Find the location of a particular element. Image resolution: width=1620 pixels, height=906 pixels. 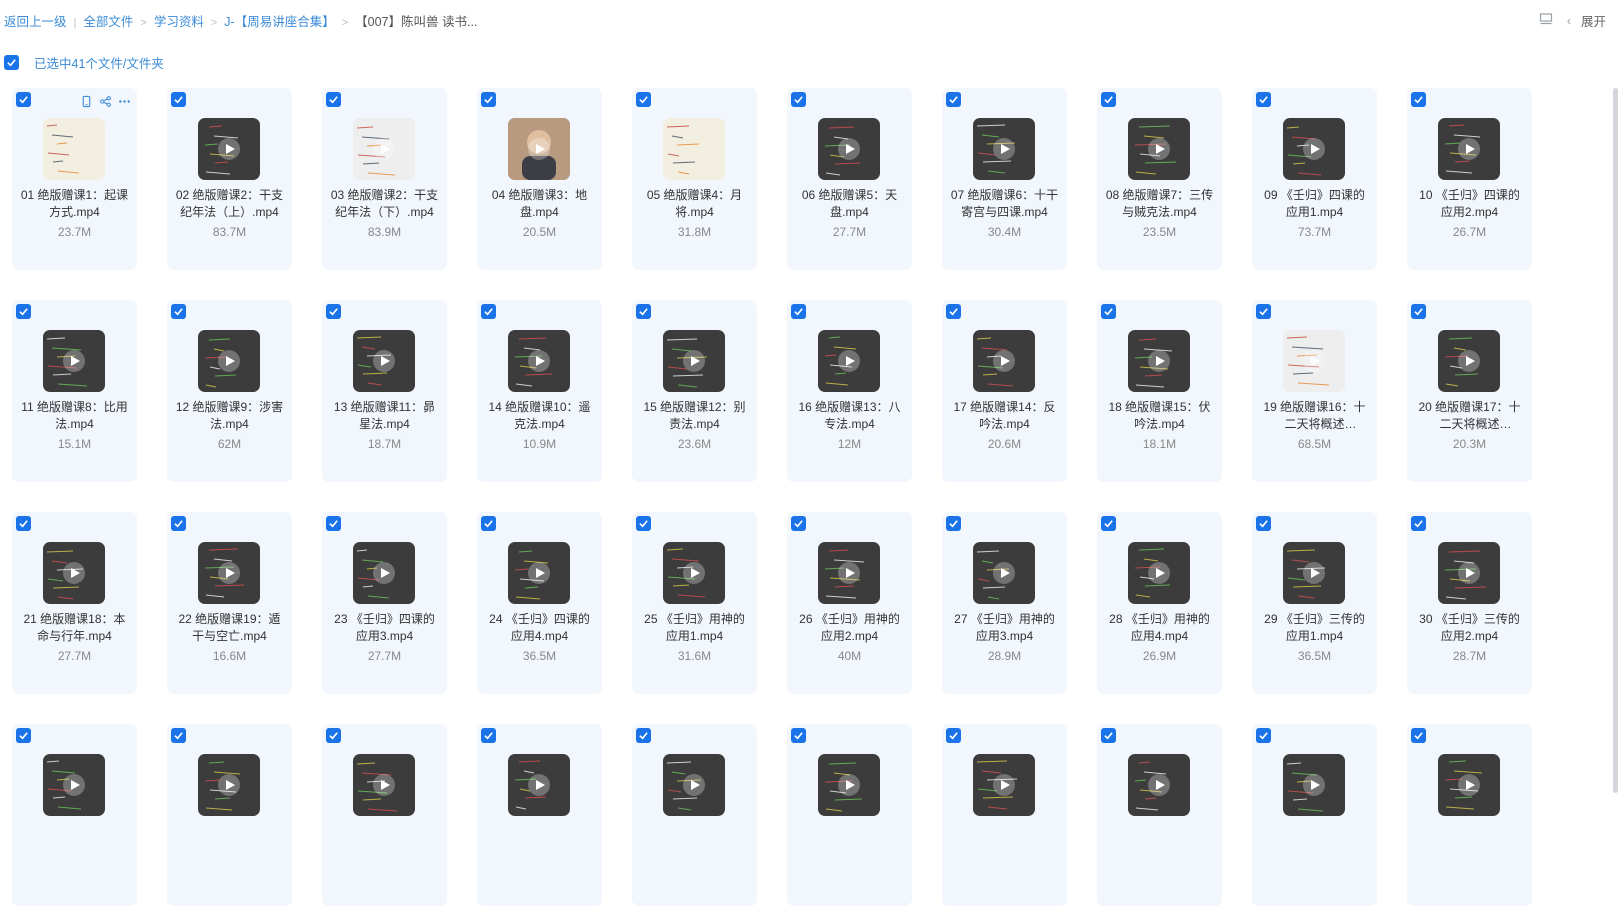

file-name: 21 绝版赠课18：本命与行年.mp4 is located at coordinates (74, 628).